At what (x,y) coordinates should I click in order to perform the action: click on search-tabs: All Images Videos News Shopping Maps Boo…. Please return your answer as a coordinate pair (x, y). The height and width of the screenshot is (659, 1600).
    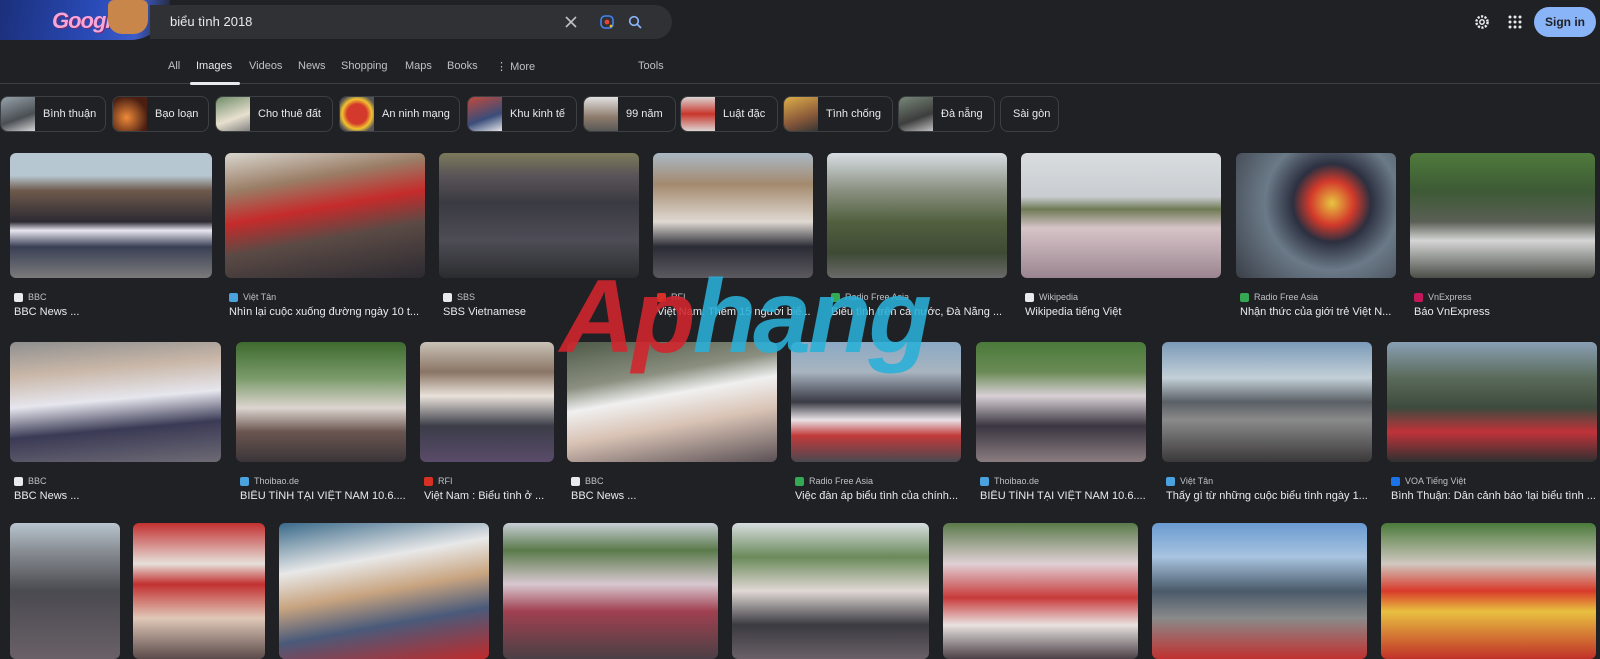
    Looking at the image, I should click on (800, 70).